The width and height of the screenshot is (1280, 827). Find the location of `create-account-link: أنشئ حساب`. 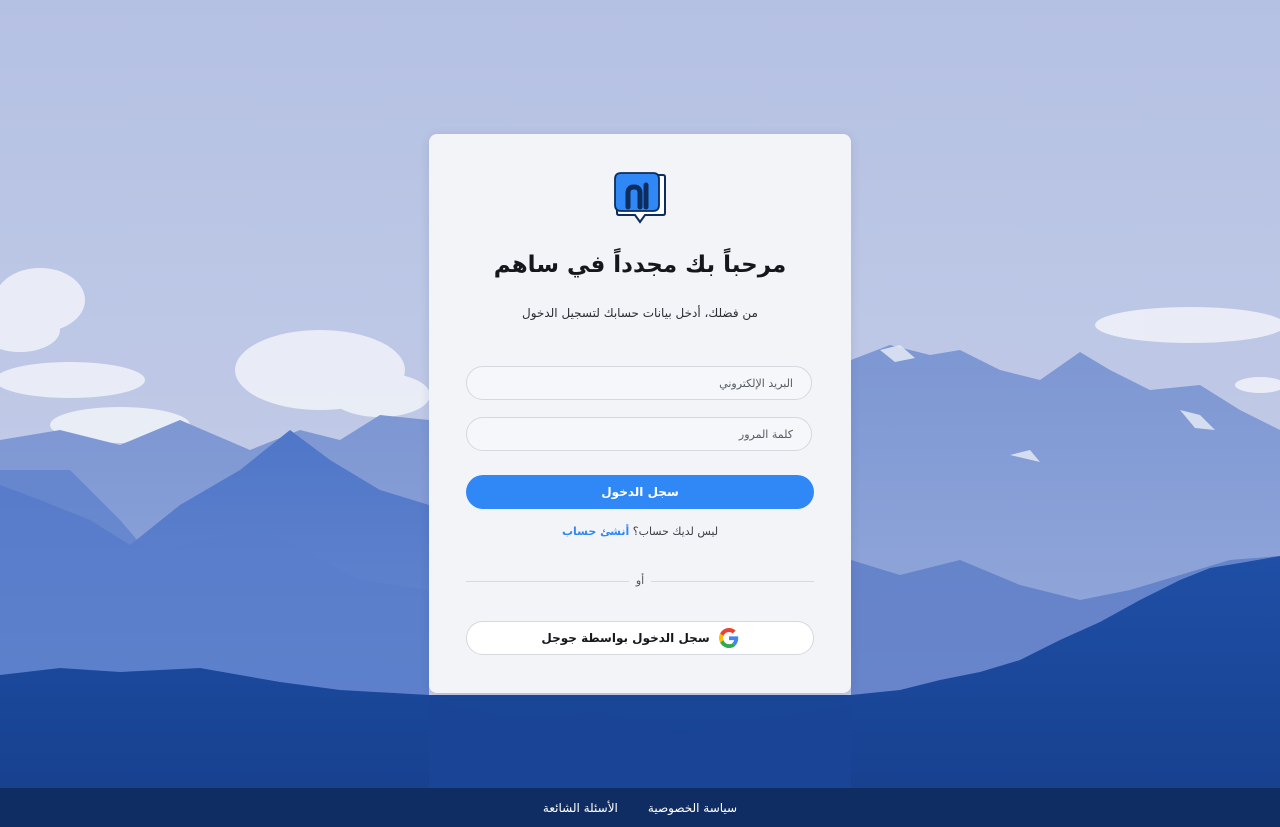

create-account-link: أنشئ حساب is located at coordinates (595, 531).